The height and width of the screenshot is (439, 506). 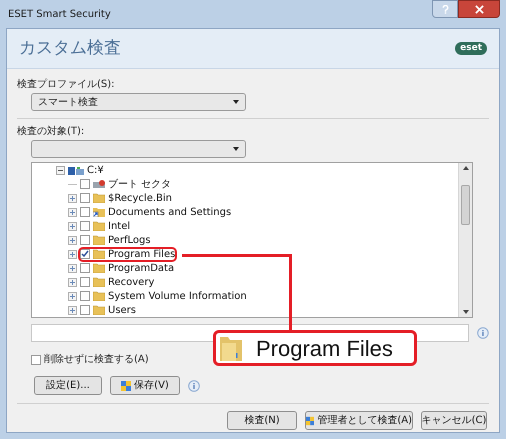 What do you see at coordinates (59, 15) in the screenshot?
I see `window-title: ESET Smart Security` at bounding box center [59, 15].